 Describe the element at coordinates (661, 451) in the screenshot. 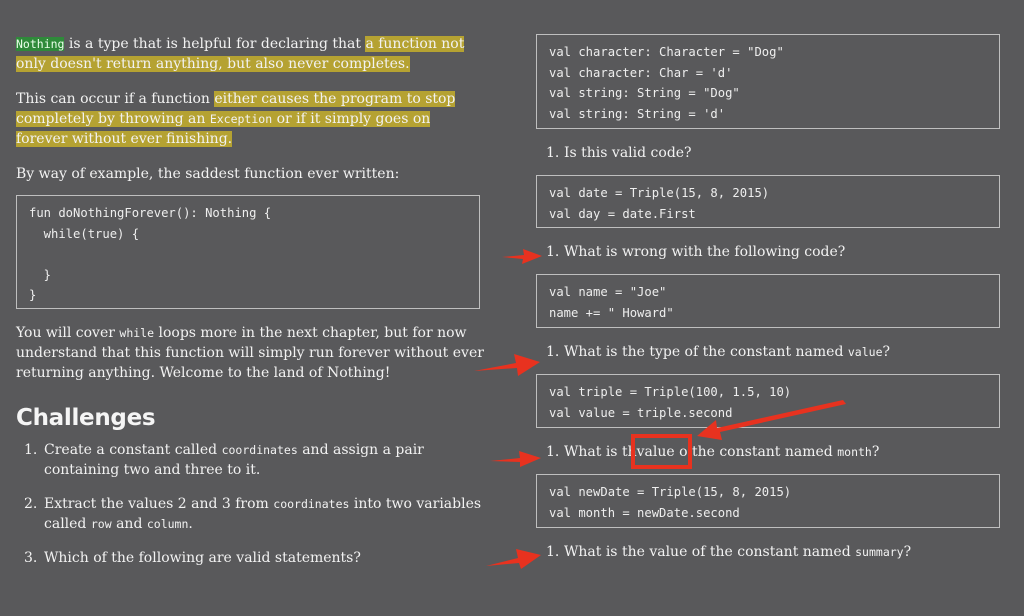

I see `red-highlight-box` at that location.